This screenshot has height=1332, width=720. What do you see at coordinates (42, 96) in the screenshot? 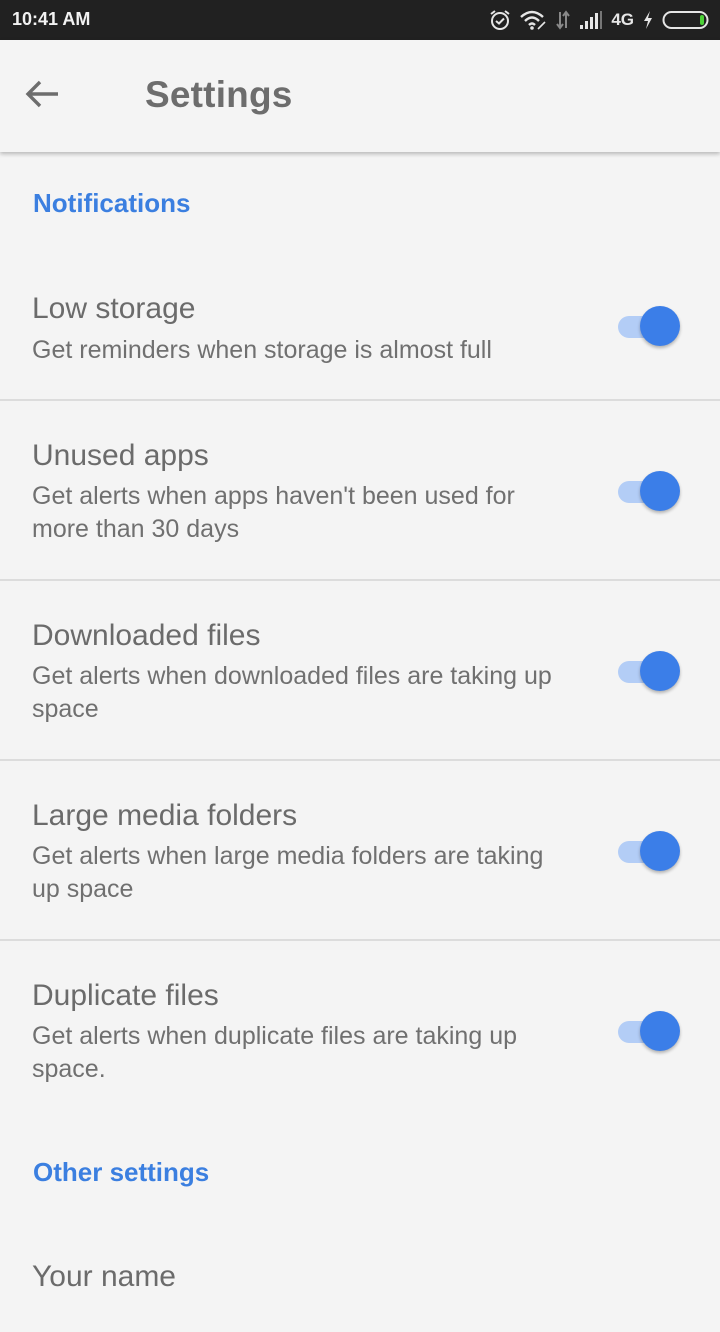
I see `arrow-left-icon` at bounding box center [42, 96].